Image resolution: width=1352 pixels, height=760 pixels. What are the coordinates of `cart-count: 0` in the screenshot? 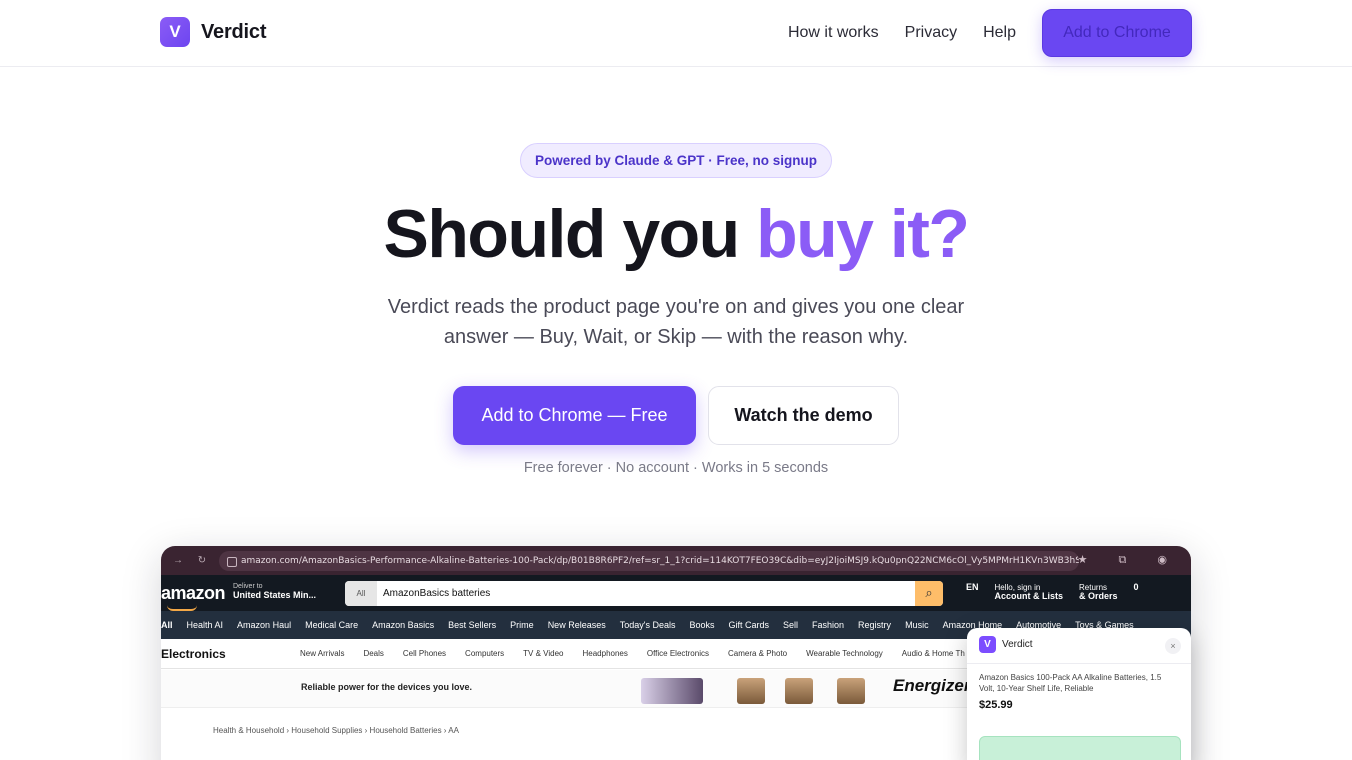 It's located at (1136, 587).